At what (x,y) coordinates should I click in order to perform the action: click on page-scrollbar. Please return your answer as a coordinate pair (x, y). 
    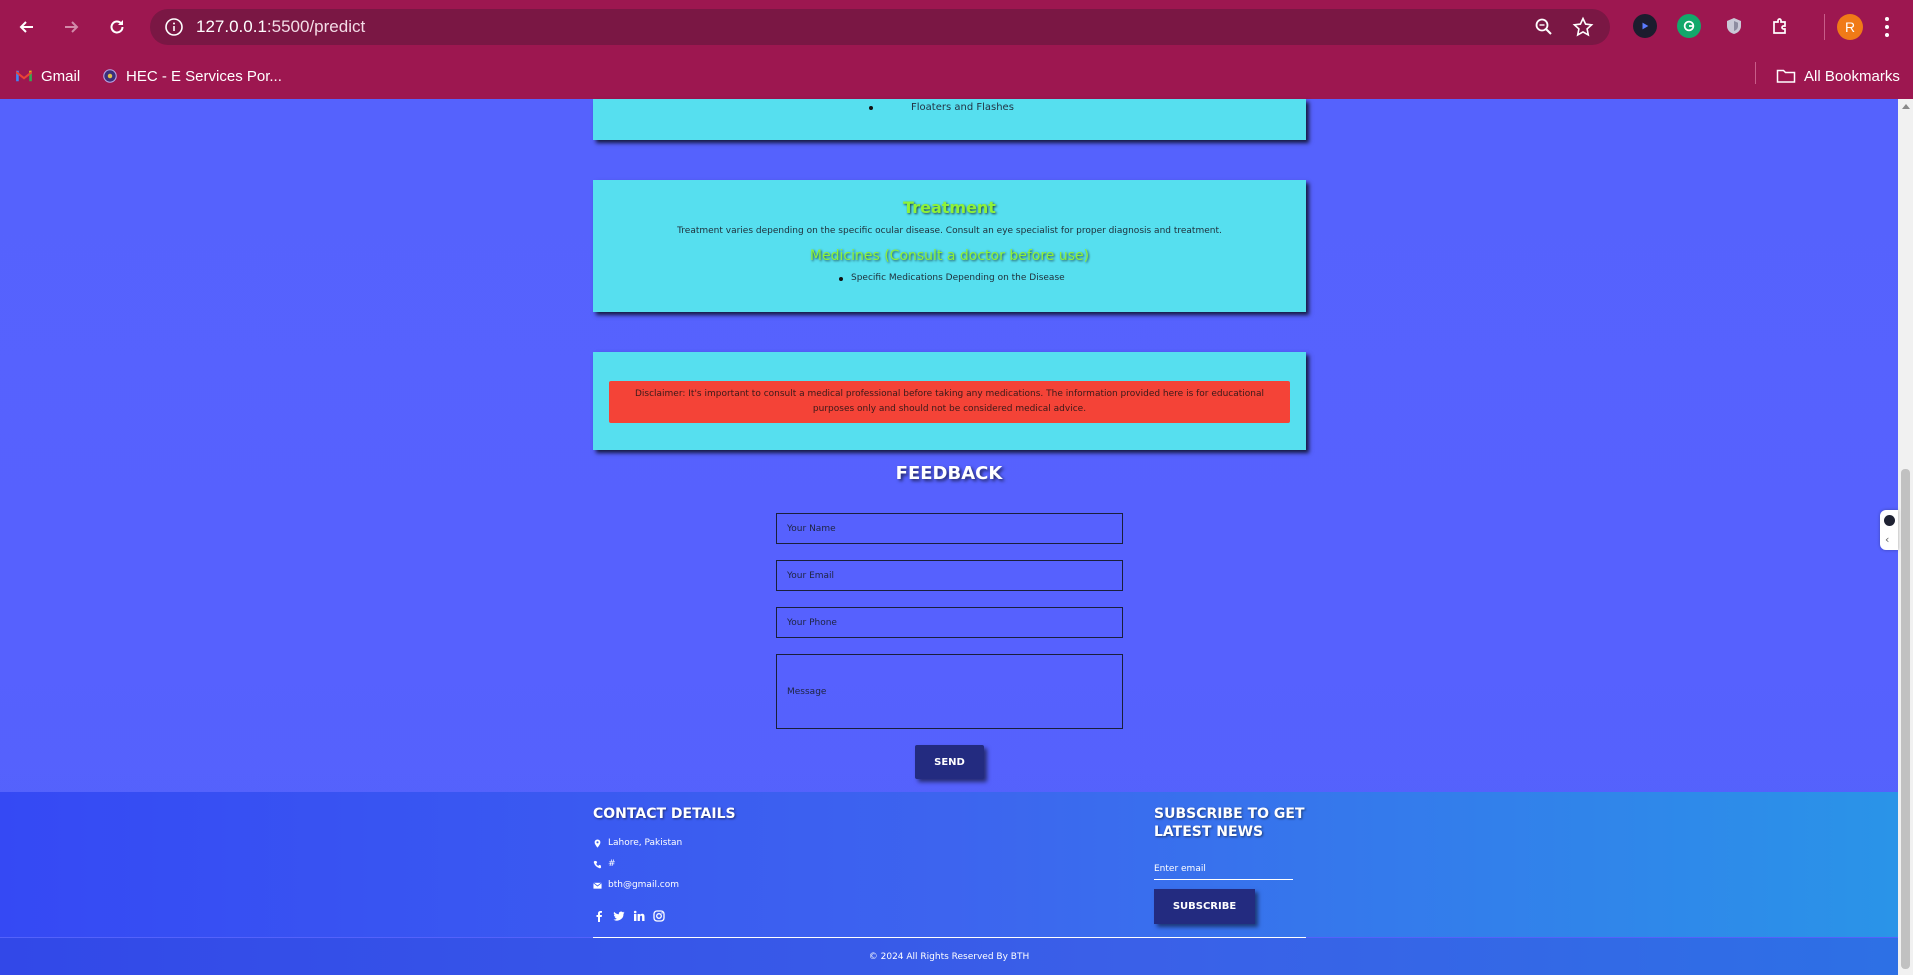
    Looking at the image, I should click on (1905, 537).